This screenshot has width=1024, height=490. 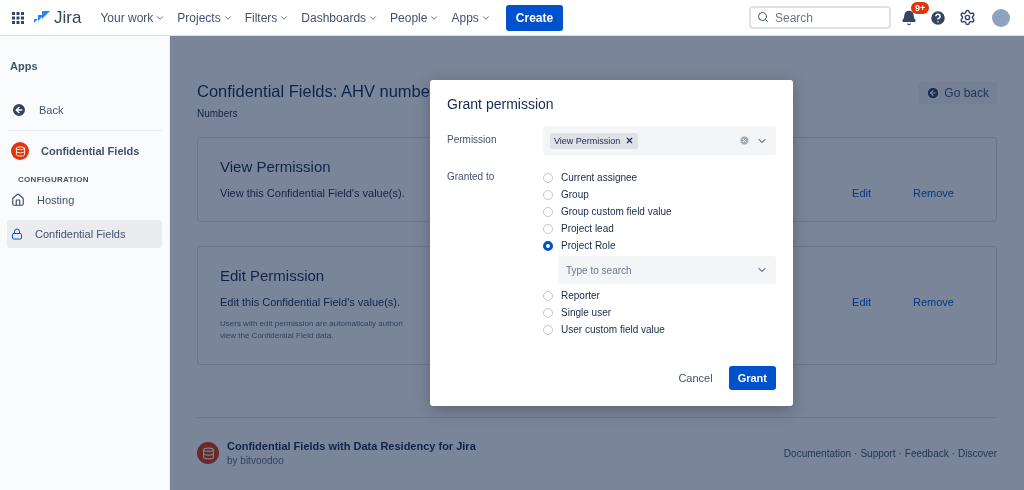 I want to click on search-field: Search, so click(x=820, y=17).